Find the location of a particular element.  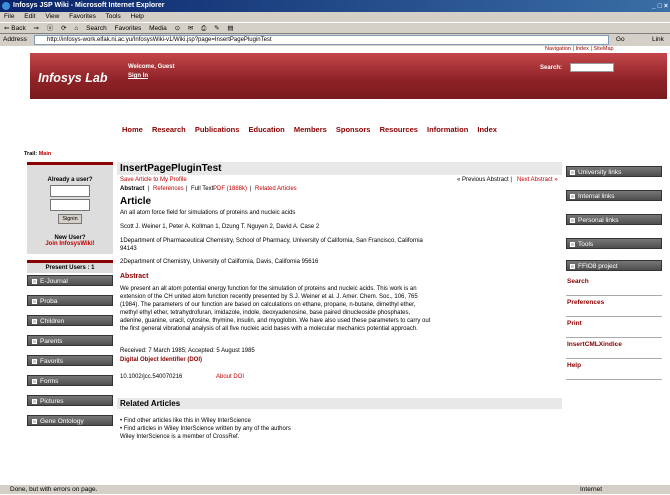

sidebar-item-children: Children is located at coordinates (70, 320).